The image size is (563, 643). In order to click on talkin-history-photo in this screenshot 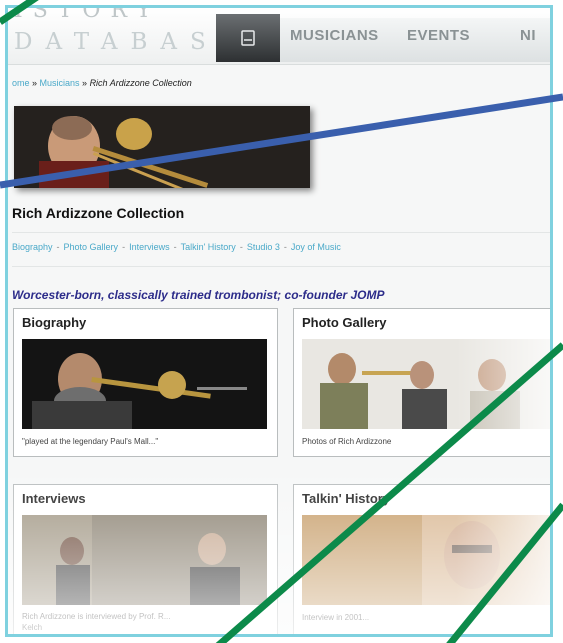, I will do `click(426, 560)`.